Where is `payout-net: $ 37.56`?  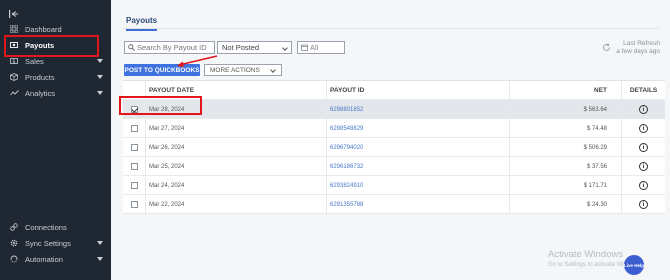 payout-net: $ 37.56 is located at coordinates (565, 166).